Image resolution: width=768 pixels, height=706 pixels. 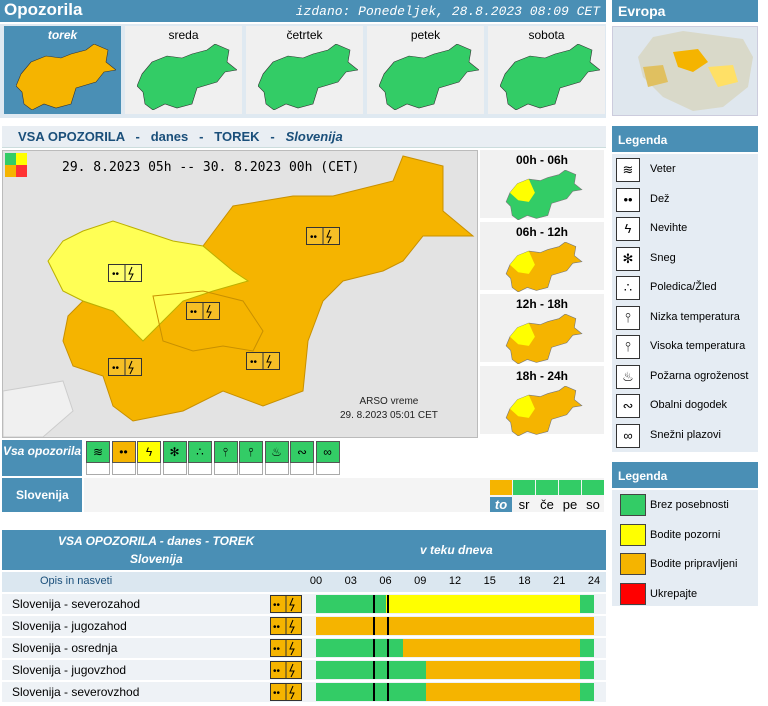 I want to click on period-panel: 00h - 06h 06h - 12h 12h - 18h 18h - 24h, so click(x=542, y=294).